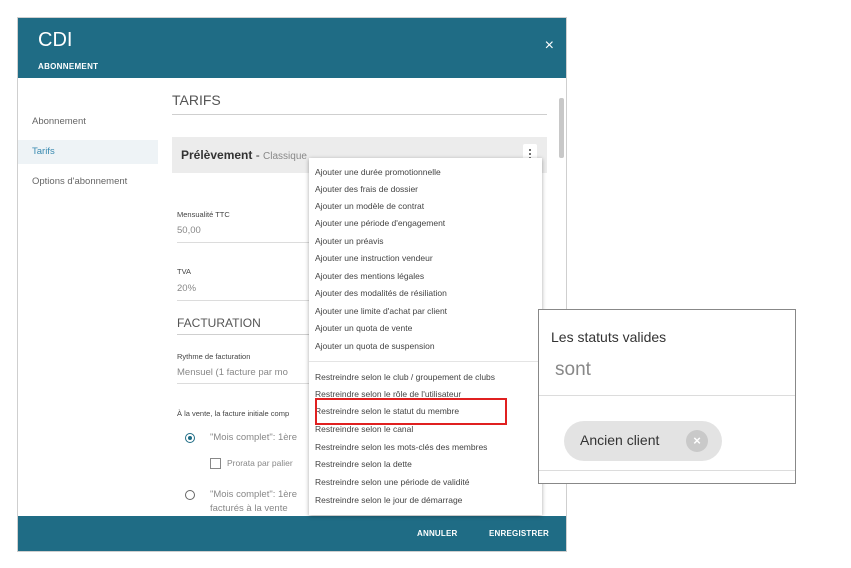 This screenshot has width=851, height=568. What do you see at coordinates (219, 323) in the screenshot?
I see `section-title-facturation: FACTURATION` at bounding box center [219, 323].